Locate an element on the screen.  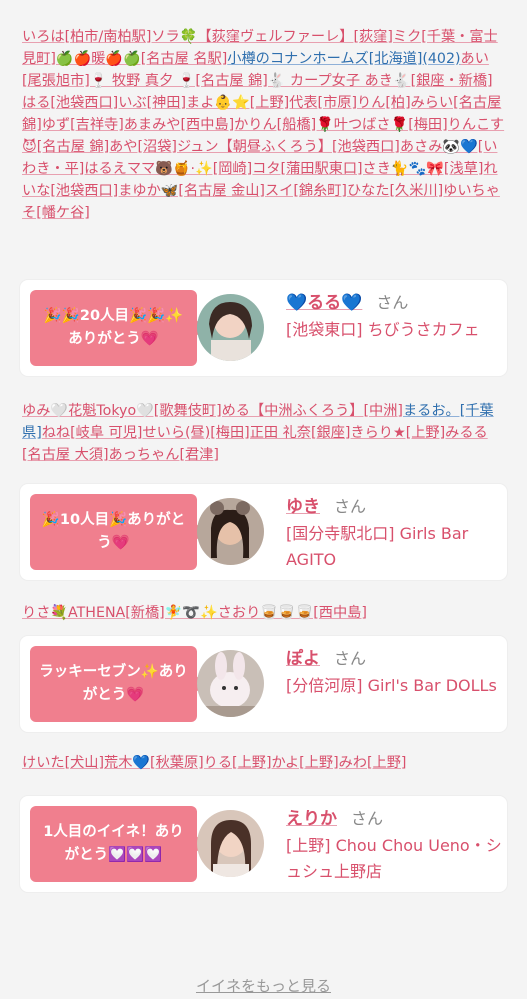
see-more-likes-link: イイネをもっと見る is located at coordinates (263, 985).